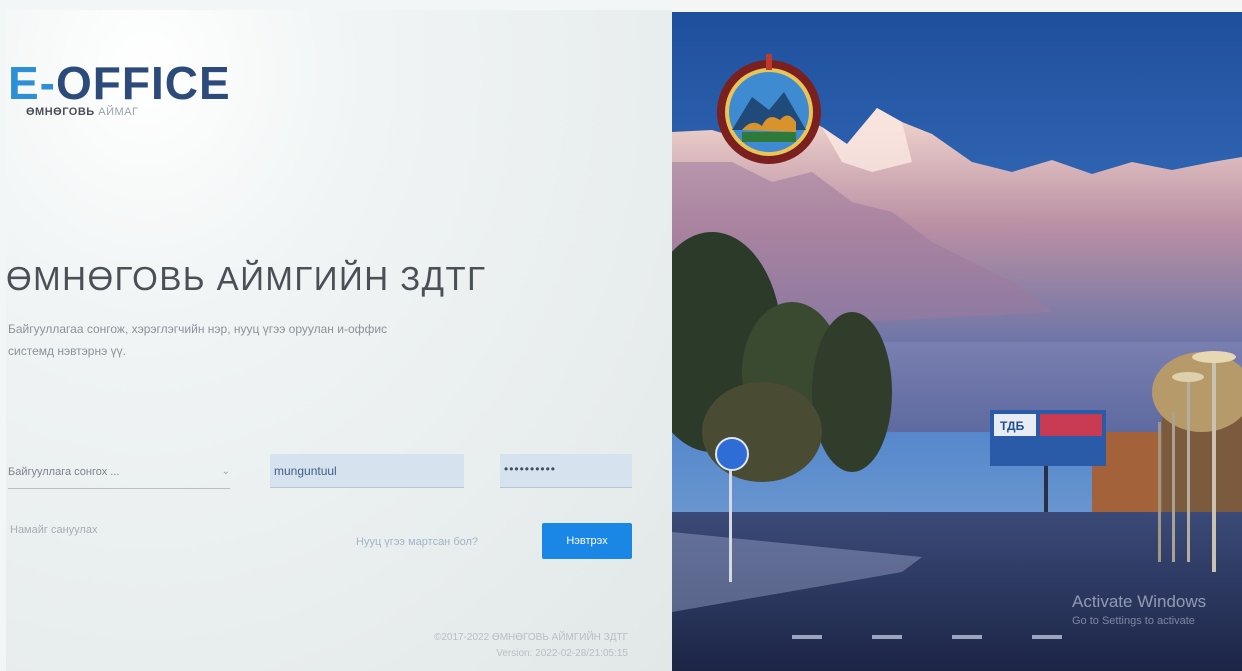 The width and height of the screenshot is (1242, 671). I want to click on copyright-line: ©2017-2022 ӨМНӨГОВЬ АЙМГИЙН ЗДТГ, so click(530, 637).